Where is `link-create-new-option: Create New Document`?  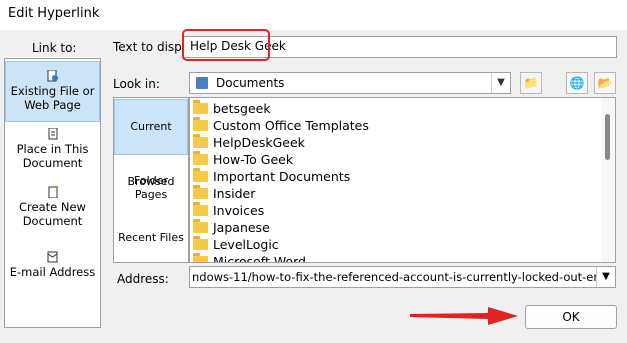 link-create-new-option: Create New Document is located at coordinates (52, 211).